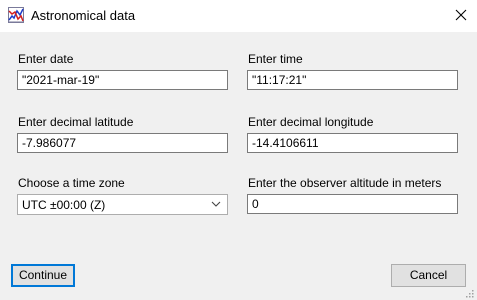  Describe the element at coordinates (122, 80) in the screenshot. I see `date-field: "2021-mar-19"` at that location.